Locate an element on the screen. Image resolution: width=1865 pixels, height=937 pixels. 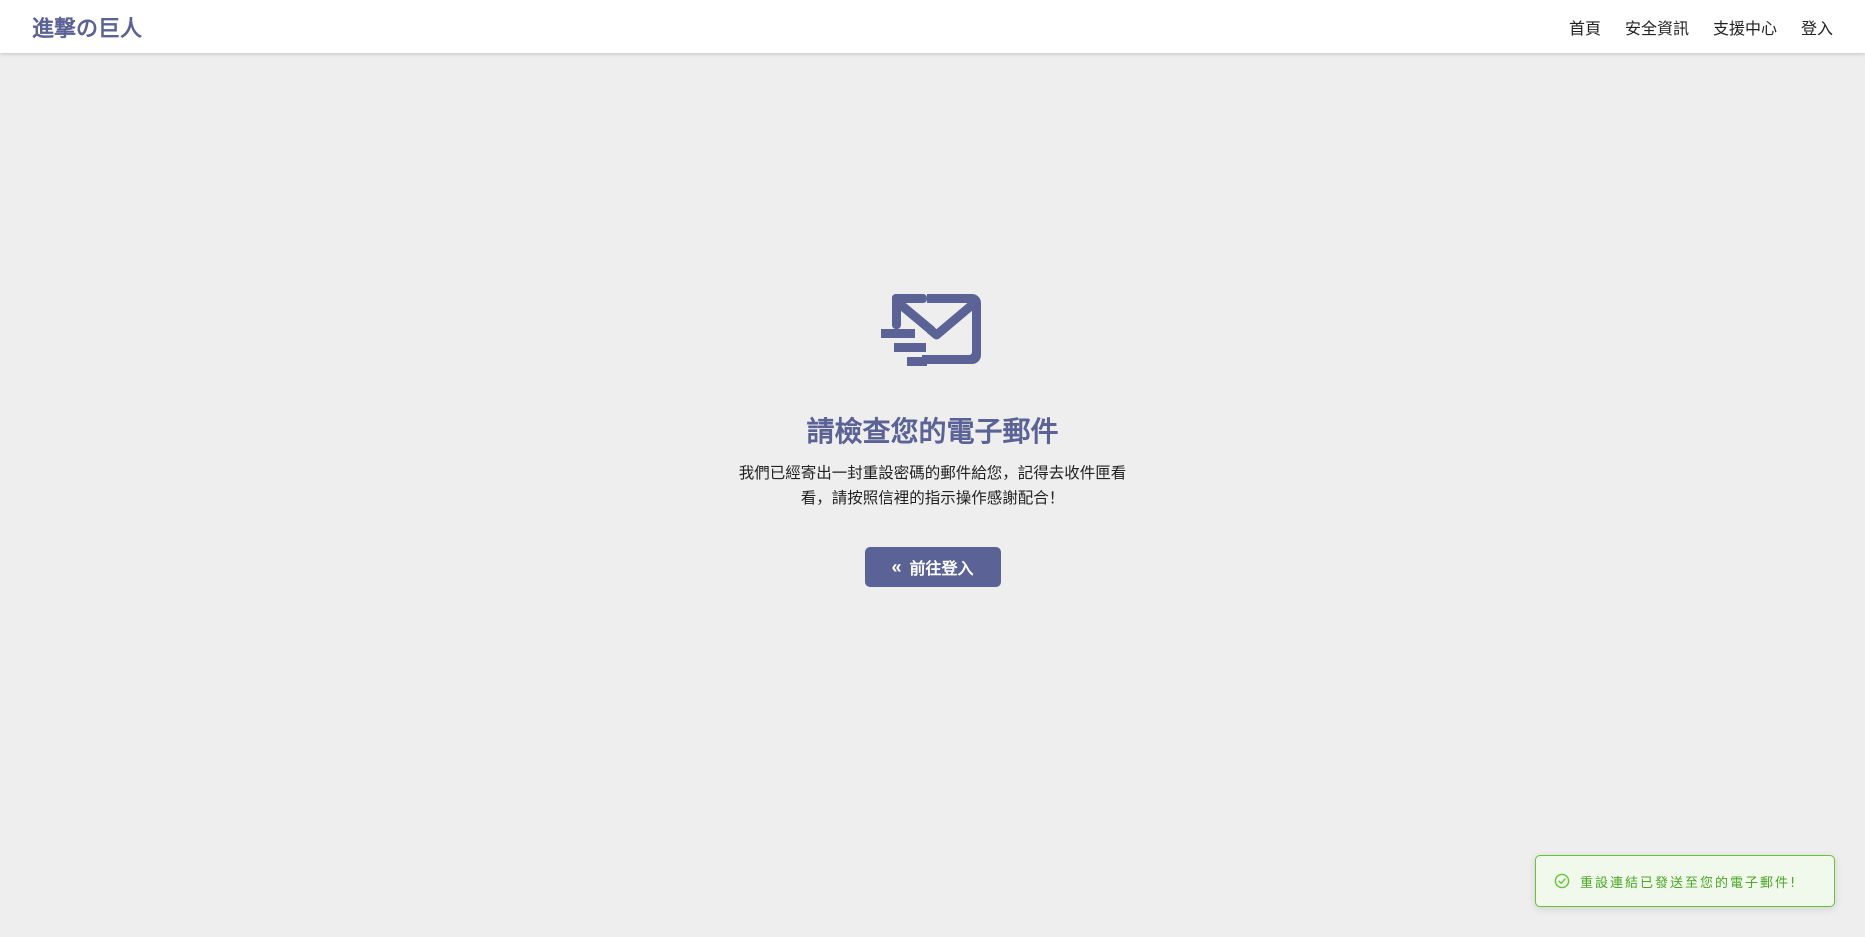
nav-links: 首頁 安全資訊 支援中心 登入 is located at coordinates (1701, 27).